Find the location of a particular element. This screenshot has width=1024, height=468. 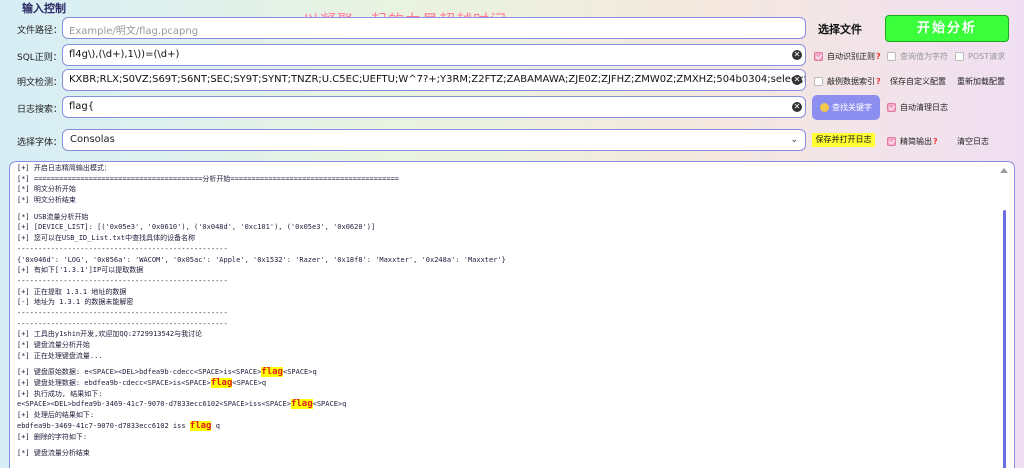

auto-clear-log-checkbox: 自动清理日志 is located at coordinates (917, 107).